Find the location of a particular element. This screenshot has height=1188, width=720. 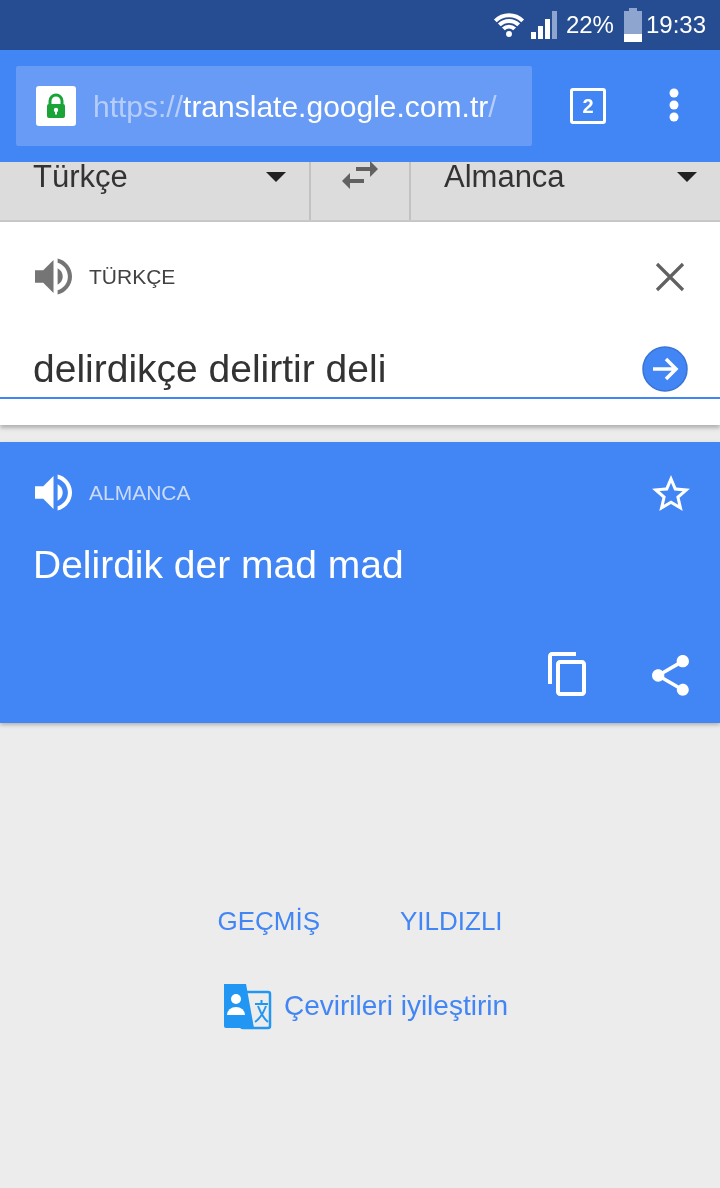

url-field: https://translate.google.com.tr/ is located at coordinates (274, 106).